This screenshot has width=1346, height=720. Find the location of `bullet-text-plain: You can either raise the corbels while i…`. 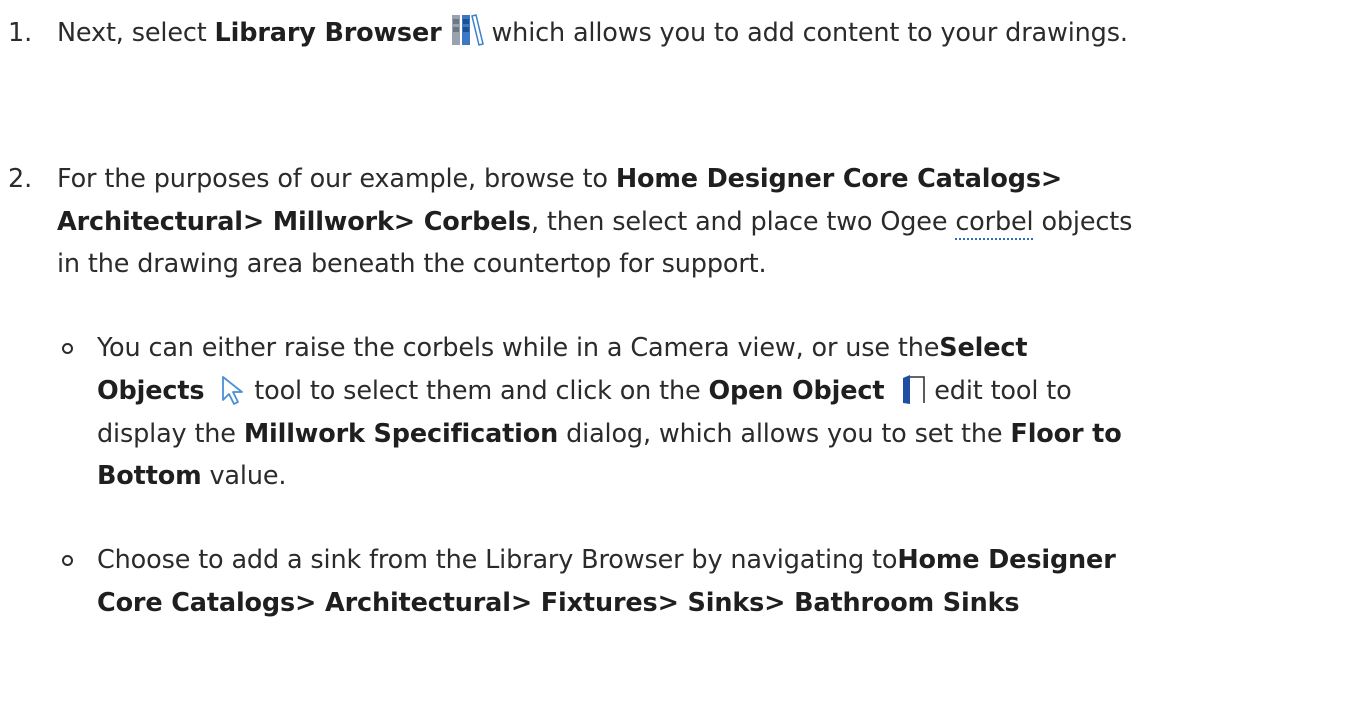

bullet-text-plain: You can either raise the corbels while i… is located at coordinates (518, 348).